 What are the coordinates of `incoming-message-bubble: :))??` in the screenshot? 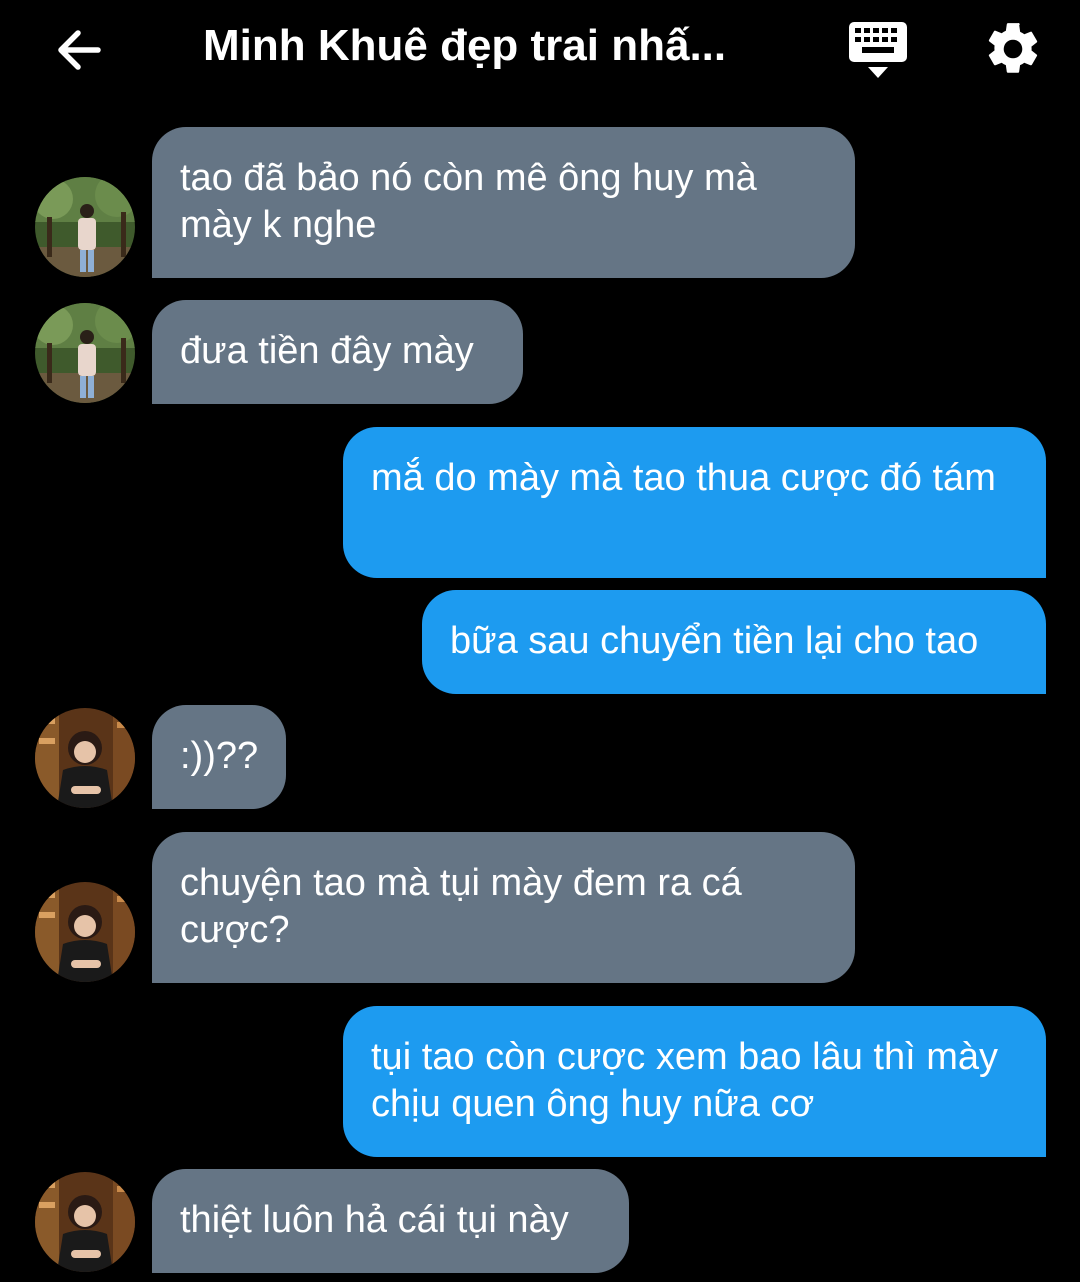 It's located at (219, 757).